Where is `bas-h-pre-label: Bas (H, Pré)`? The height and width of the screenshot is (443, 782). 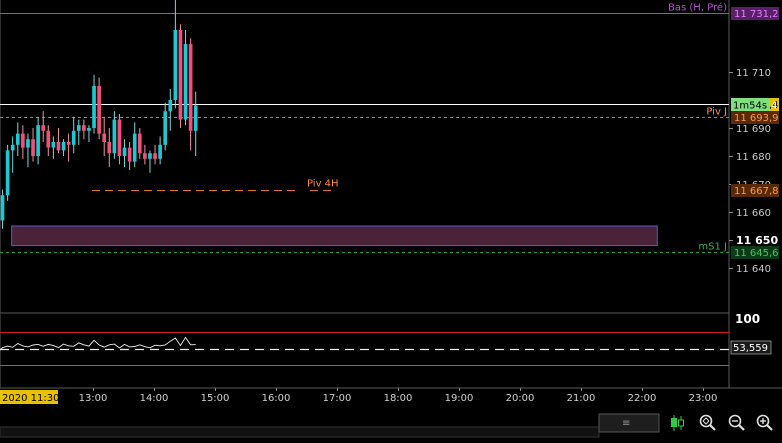
bas-h-pre-label: Bas (H, Pré) is located at coordinates (697, 8).